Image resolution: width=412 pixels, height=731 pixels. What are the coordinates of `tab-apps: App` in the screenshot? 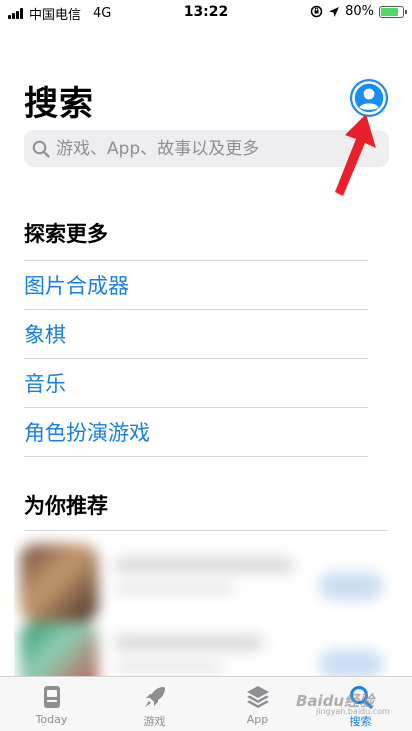 It's located at (257, 704).